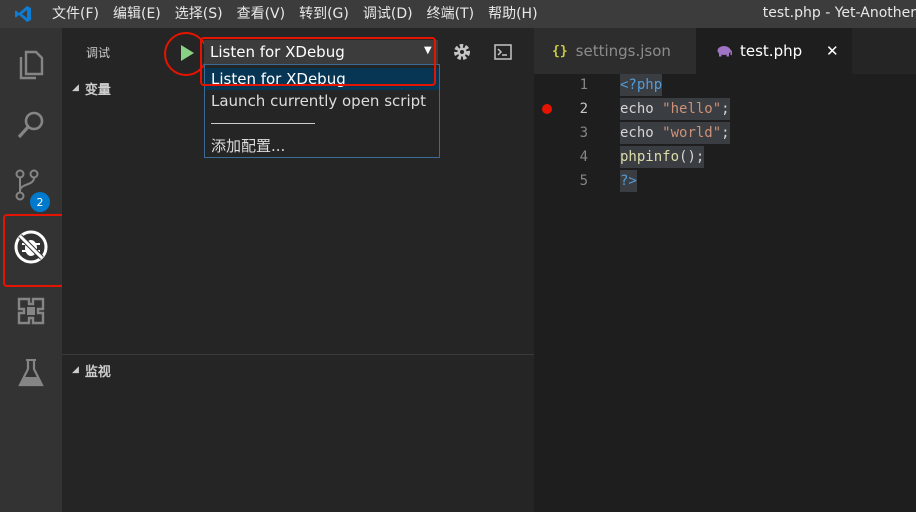 This screenshot has height=512, width=916. I want to click on extensions-icon, so click(31, 311).